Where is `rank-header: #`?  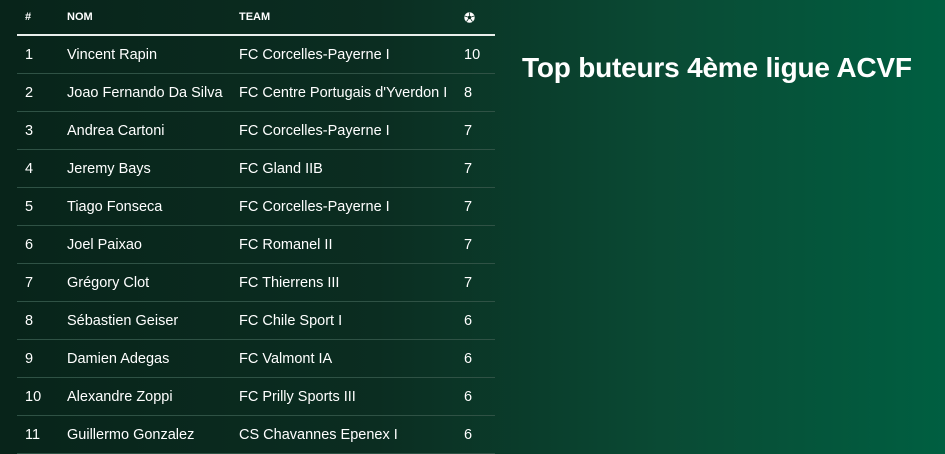 rank-header: # is located at coordinates (42, 18).